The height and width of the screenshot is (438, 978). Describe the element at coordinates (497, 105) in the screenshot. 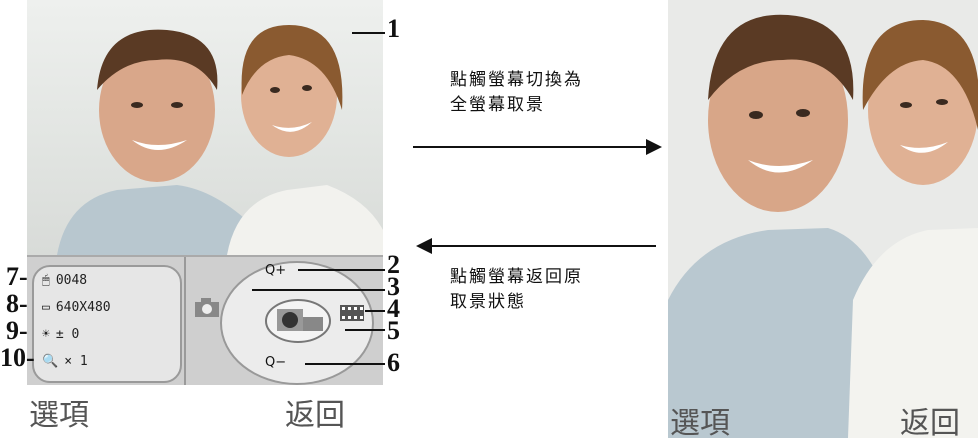

I see `forward-caption-line2: 全螢幕取景` at that location.